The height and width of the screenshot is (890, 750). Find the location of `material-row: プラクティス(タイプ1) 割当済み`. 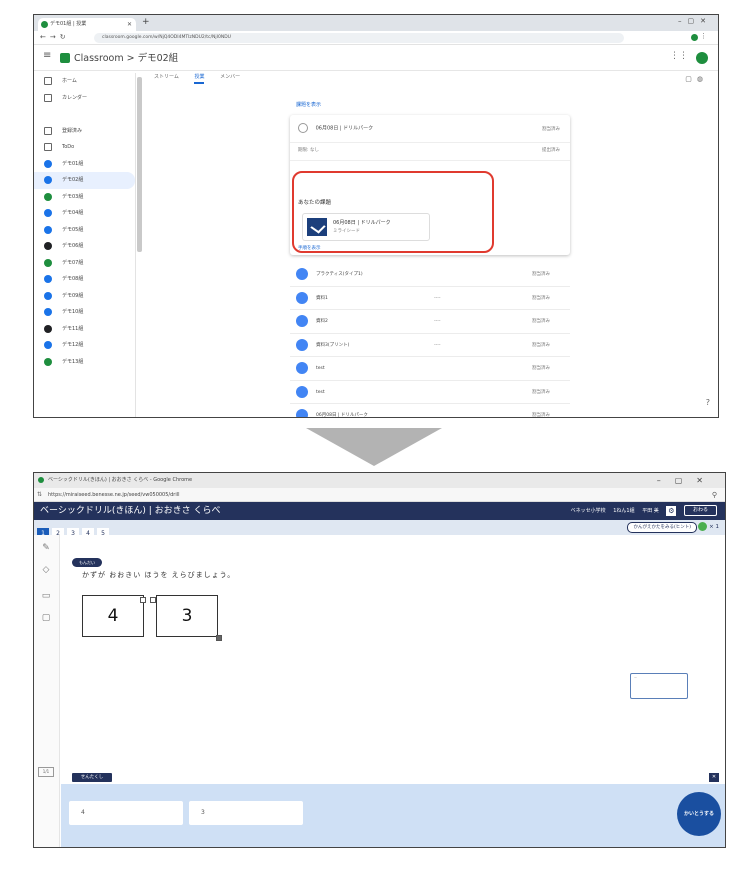

material-row: プラクティス(タイプ1) 割当済み is located at coordinates (430, 275).